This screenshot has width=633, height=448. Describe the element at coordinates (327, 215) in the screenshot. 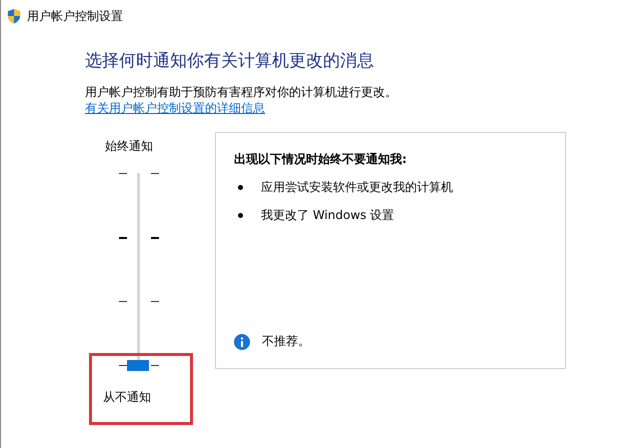

I see `panel-item: 我更改了 Windows 设置` at that location.